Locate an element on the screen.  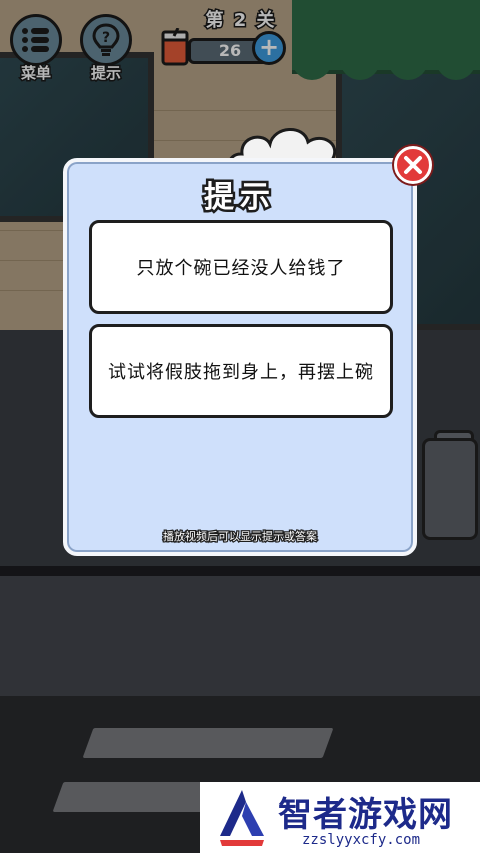
hint-text-1: 只放个碗已经没人给钱了 is located at coordinates (241, 268).